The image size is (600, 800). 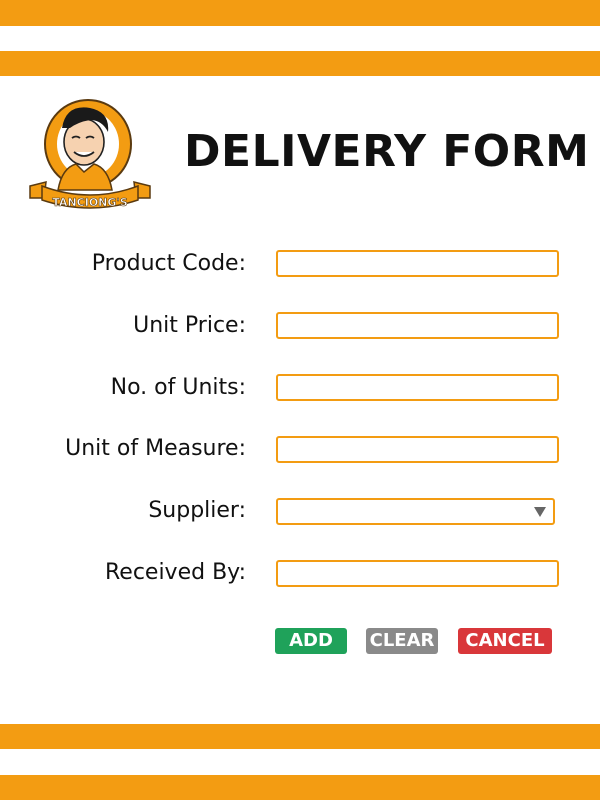 I want to click on product-code-label: Product Code:, so click(x=168, y=263).